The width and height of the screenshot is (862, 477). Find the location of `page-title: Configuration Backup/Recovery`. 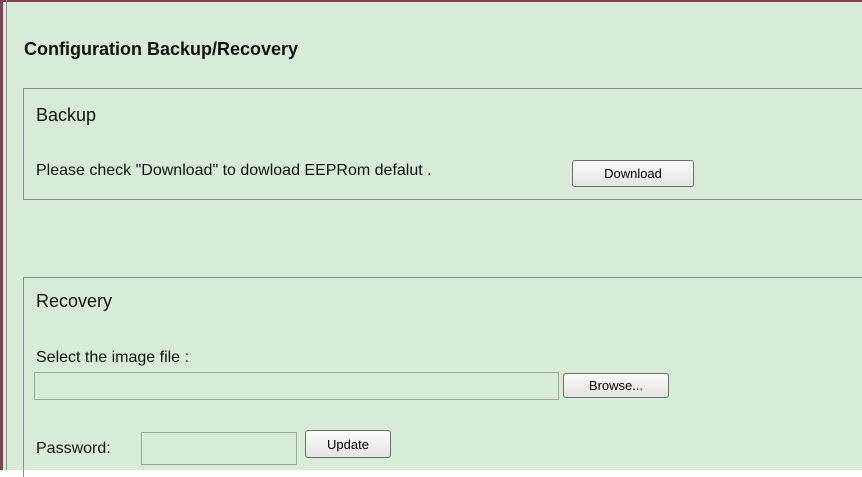

page-title: Configuration Backup/Recovery is located at coordinates (161, 49).